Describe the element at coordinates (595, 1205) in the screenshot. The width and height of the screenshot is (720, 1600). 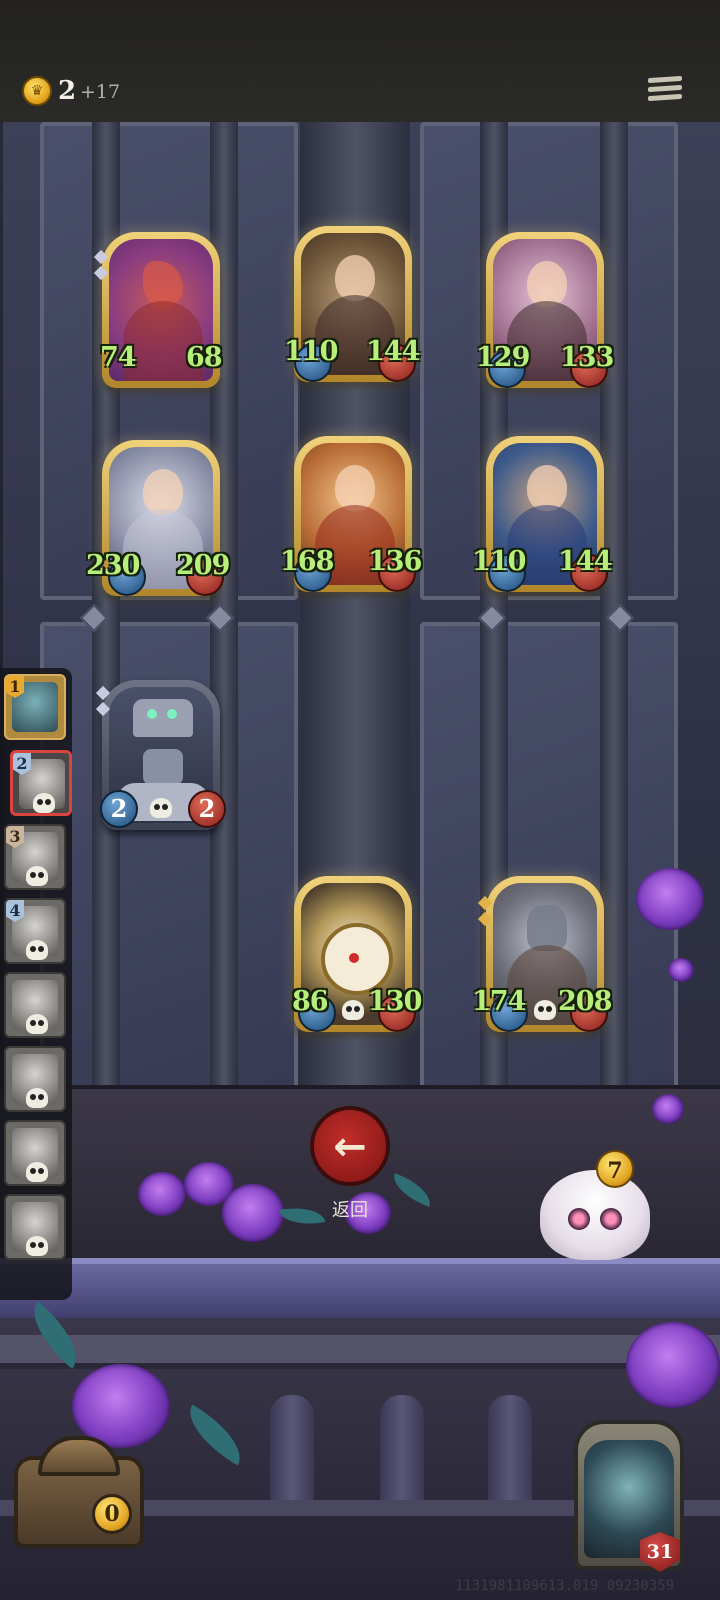
I see `mascot-companion: 7` at that location.